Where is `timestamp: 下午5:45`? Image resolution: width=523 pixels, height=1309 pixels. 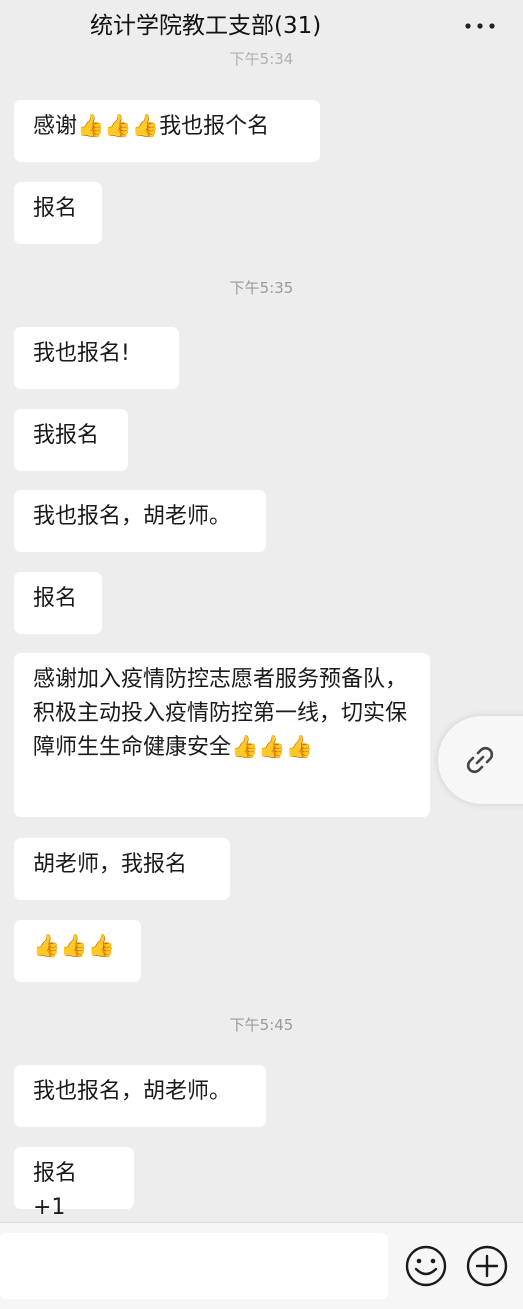
timestamp: 下午5:45 is located at coordinates (261, 1025).